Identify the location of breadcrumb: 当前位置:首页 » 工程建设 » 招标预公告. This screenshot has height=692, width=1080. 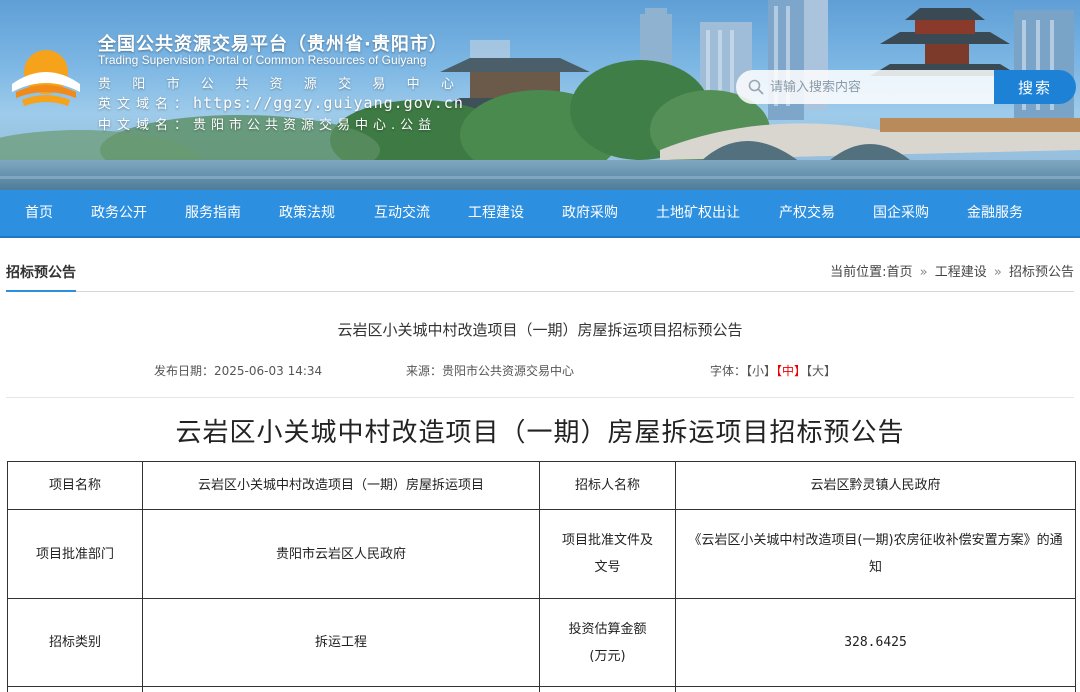
(952, 270).